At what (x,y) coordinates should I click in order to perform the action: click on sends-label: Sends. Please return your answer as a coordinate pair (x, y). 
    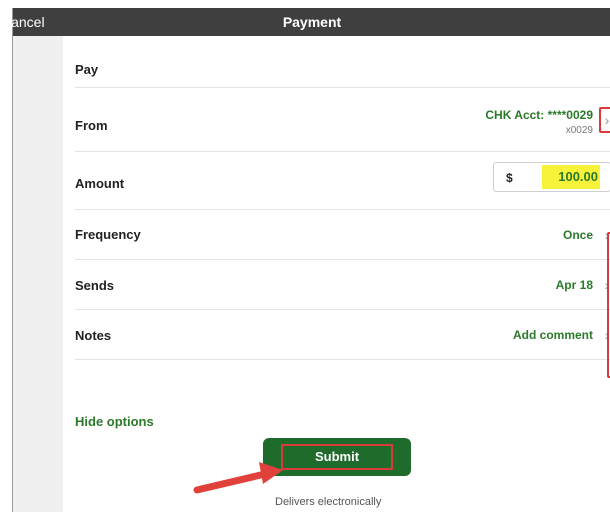
    Looking at the image, I should click on (95, 285).